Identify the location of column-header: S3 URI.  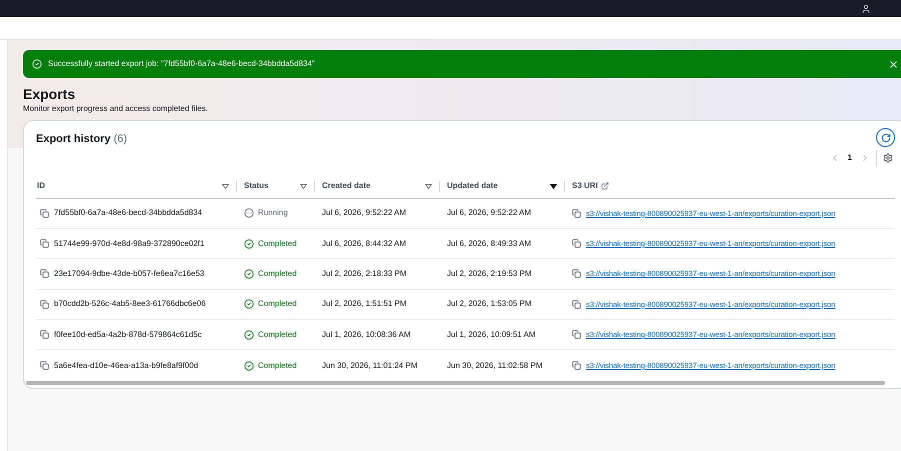
(585, 186).